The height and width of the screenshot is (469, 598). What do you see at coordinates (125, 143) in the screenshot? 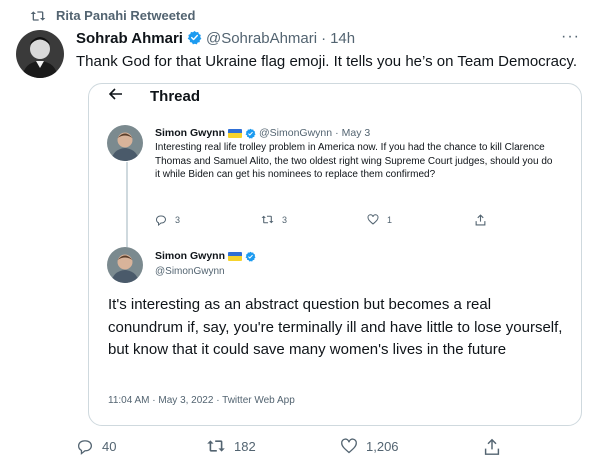
I see `quoted-avatar` at bounding box center [125, 143].